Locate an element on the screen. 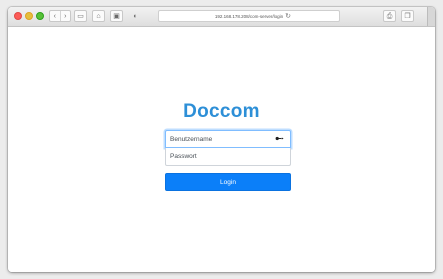 This screenshot has height=279, width=443. password-manager-icon is located at coordinates (279, 138).